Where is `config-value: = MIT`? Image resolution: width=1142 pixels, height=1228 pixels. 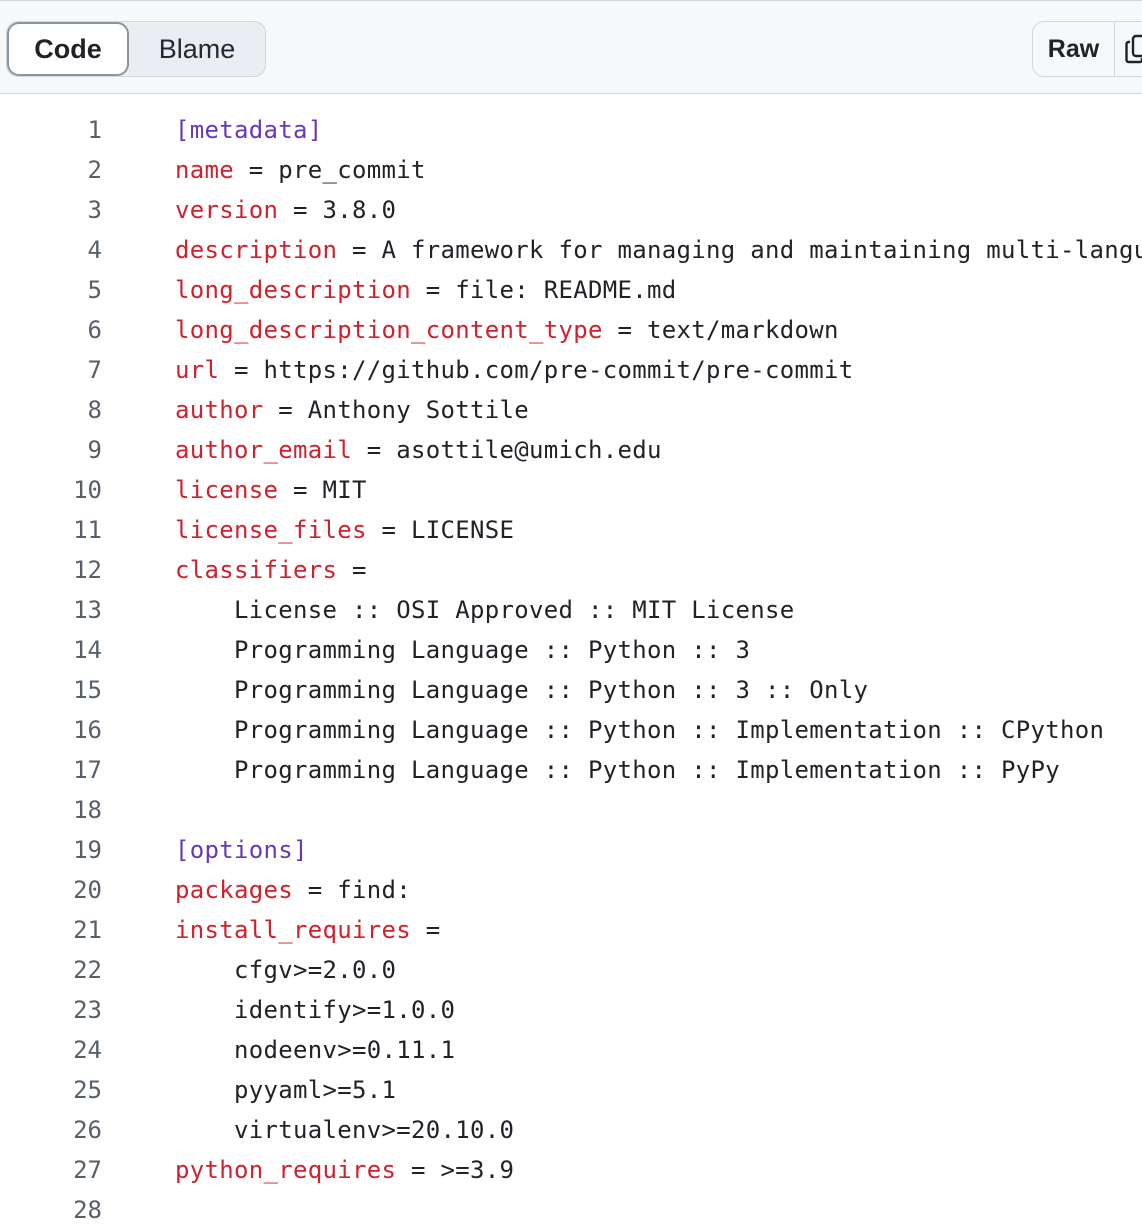 config-value: = MIT is located at coordinates (322, 490).